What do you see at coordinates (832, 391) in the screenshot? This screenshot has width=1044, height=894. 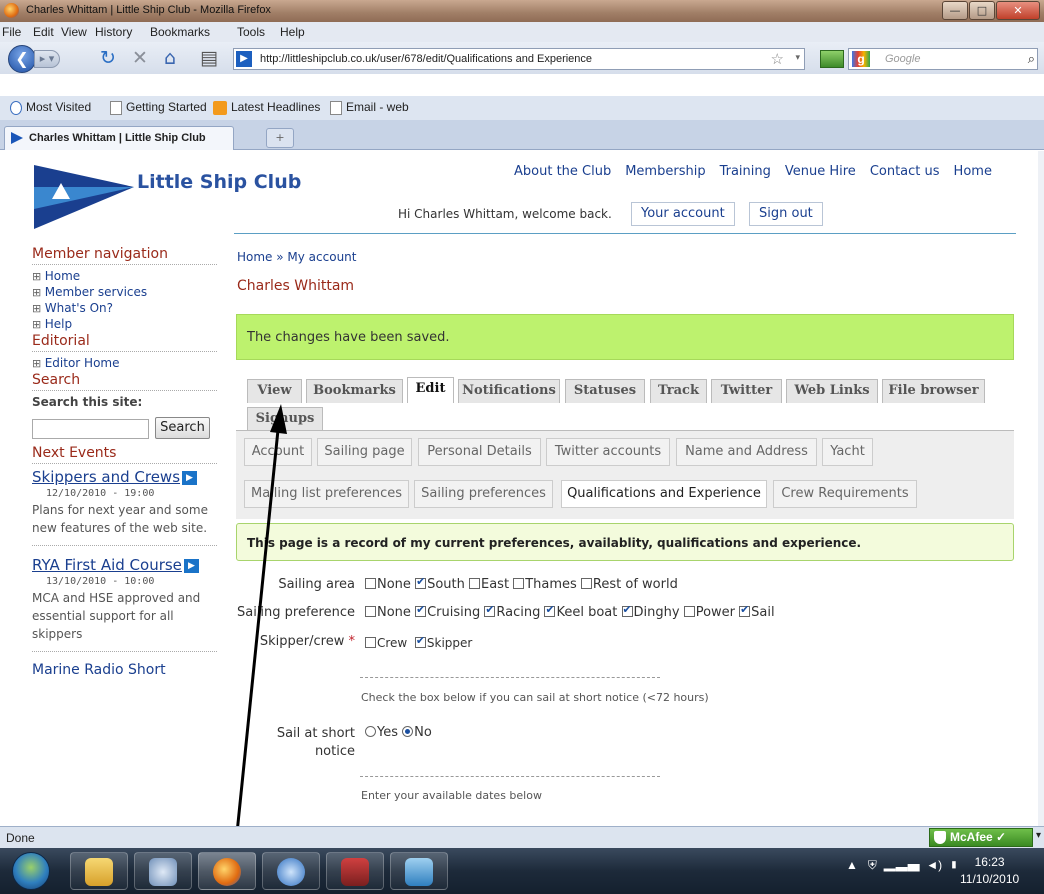 I see `tab-web-links: Web Links` at bounding box center [832, 391].